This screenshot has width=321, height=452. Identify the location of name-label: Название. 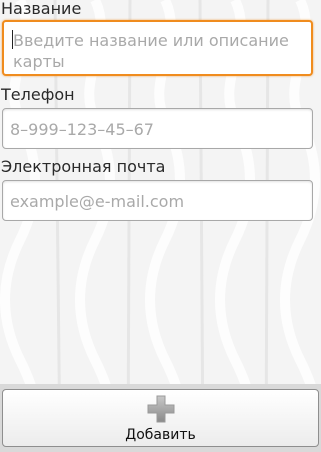
(41, 9).